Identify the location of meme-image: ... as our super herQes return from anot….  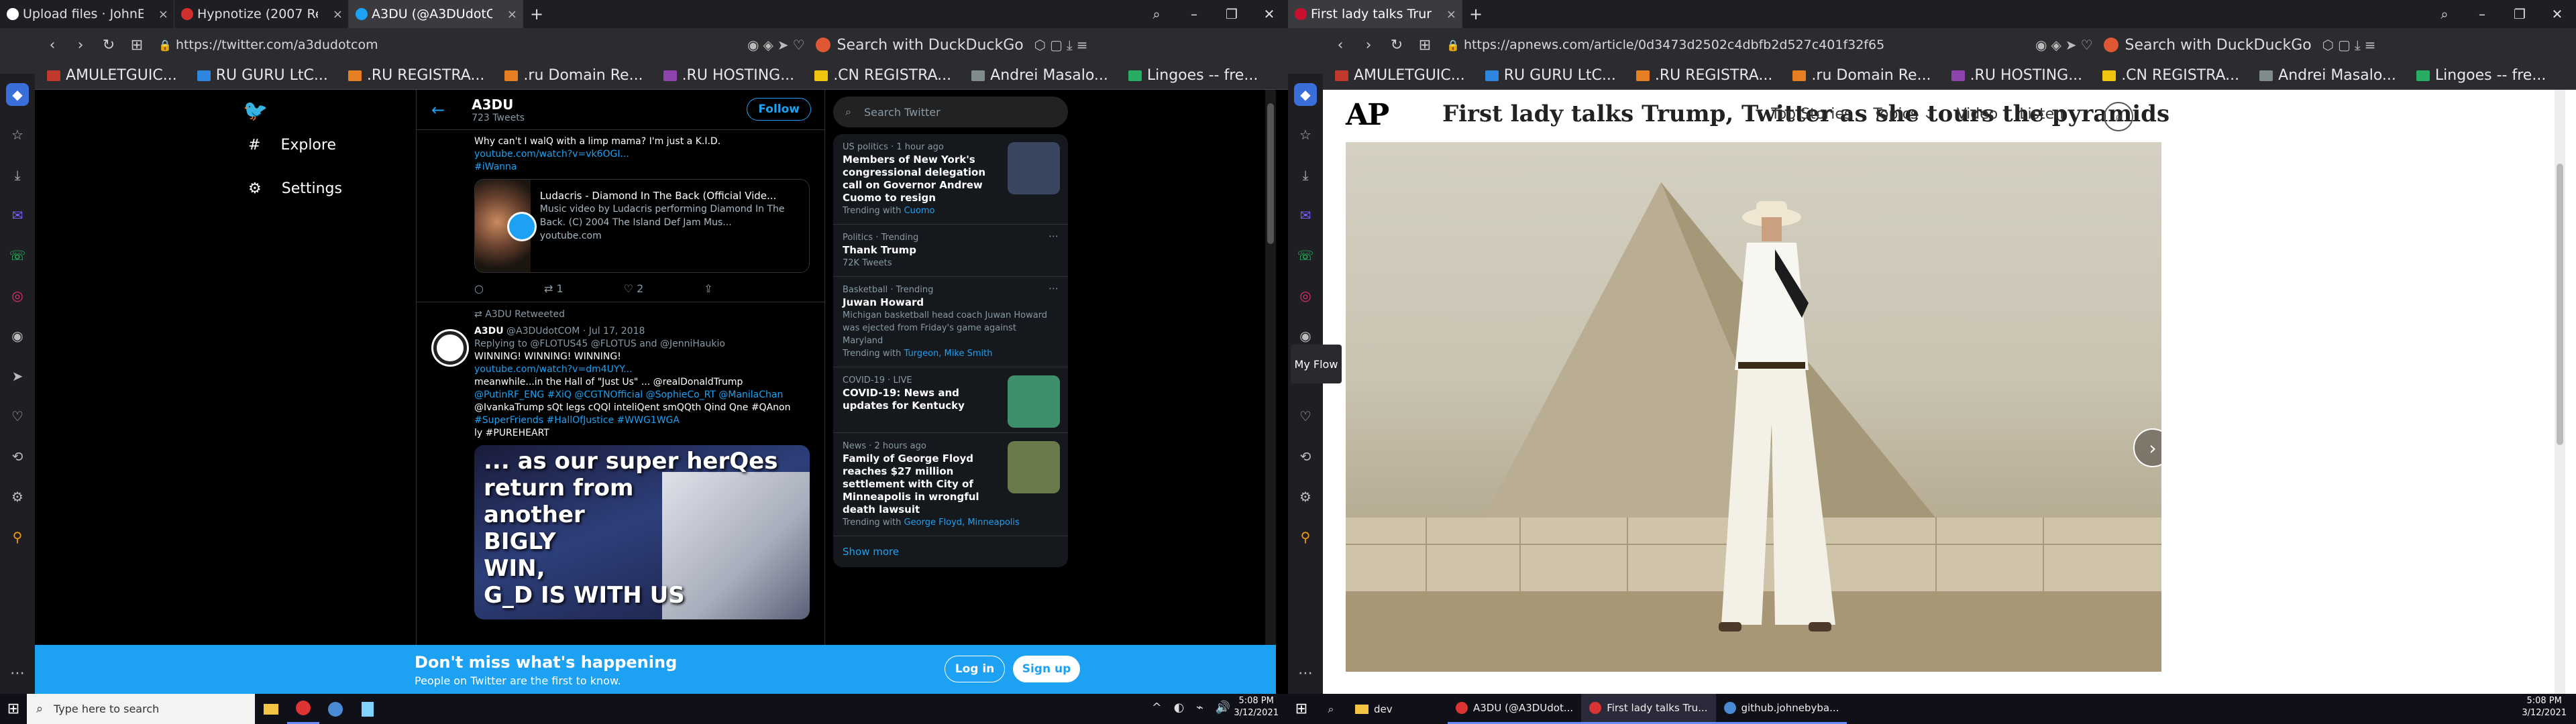
(642, 532).